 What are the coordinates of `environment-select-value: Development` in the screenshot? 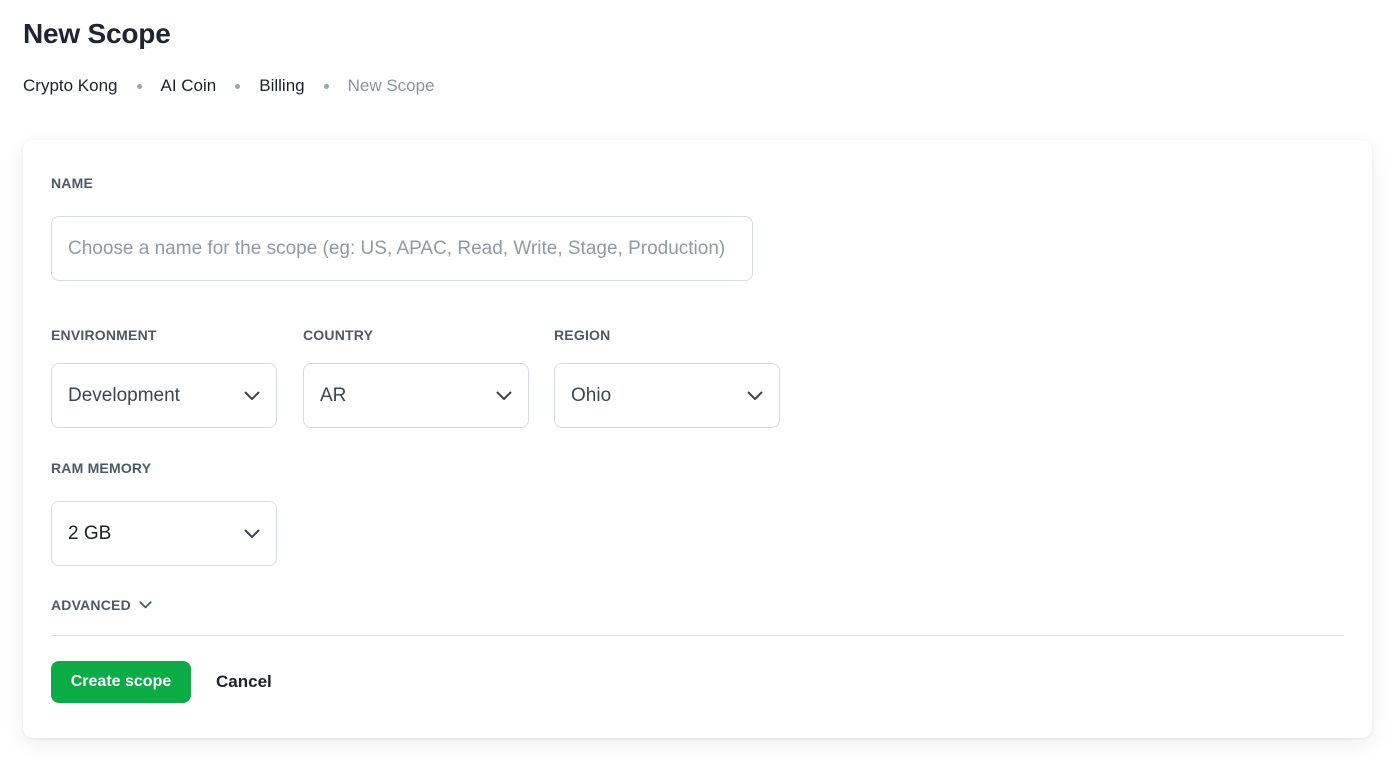 It's located at (124, 395).